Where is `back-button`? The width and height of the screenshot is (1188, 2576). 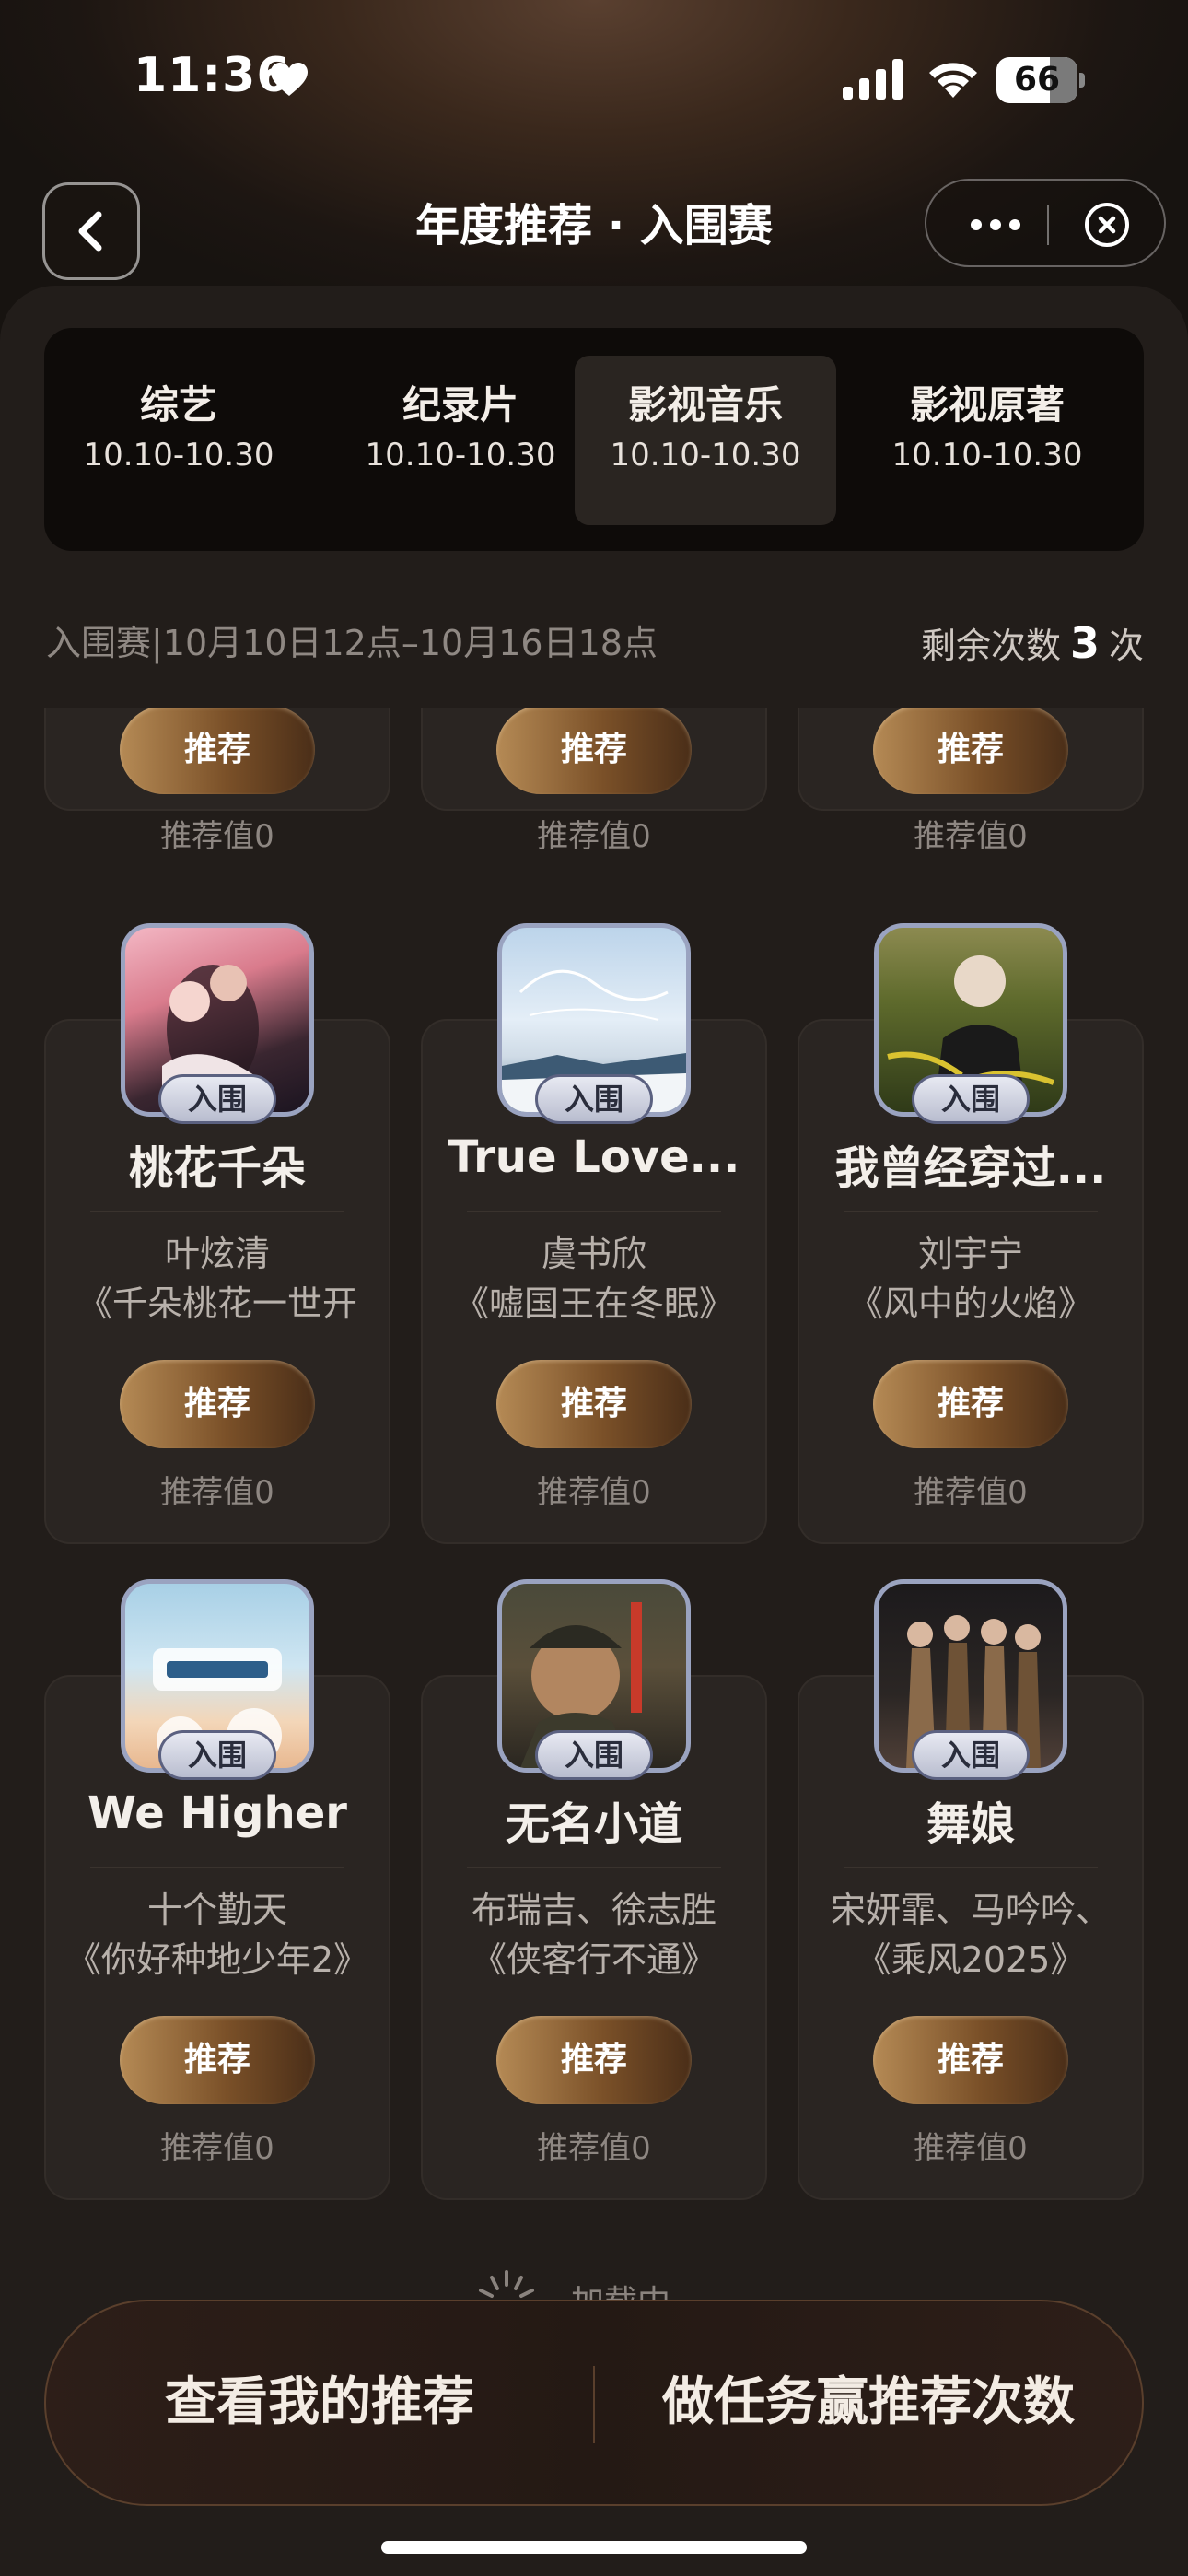 back-button is located at coordinates (91, 231).